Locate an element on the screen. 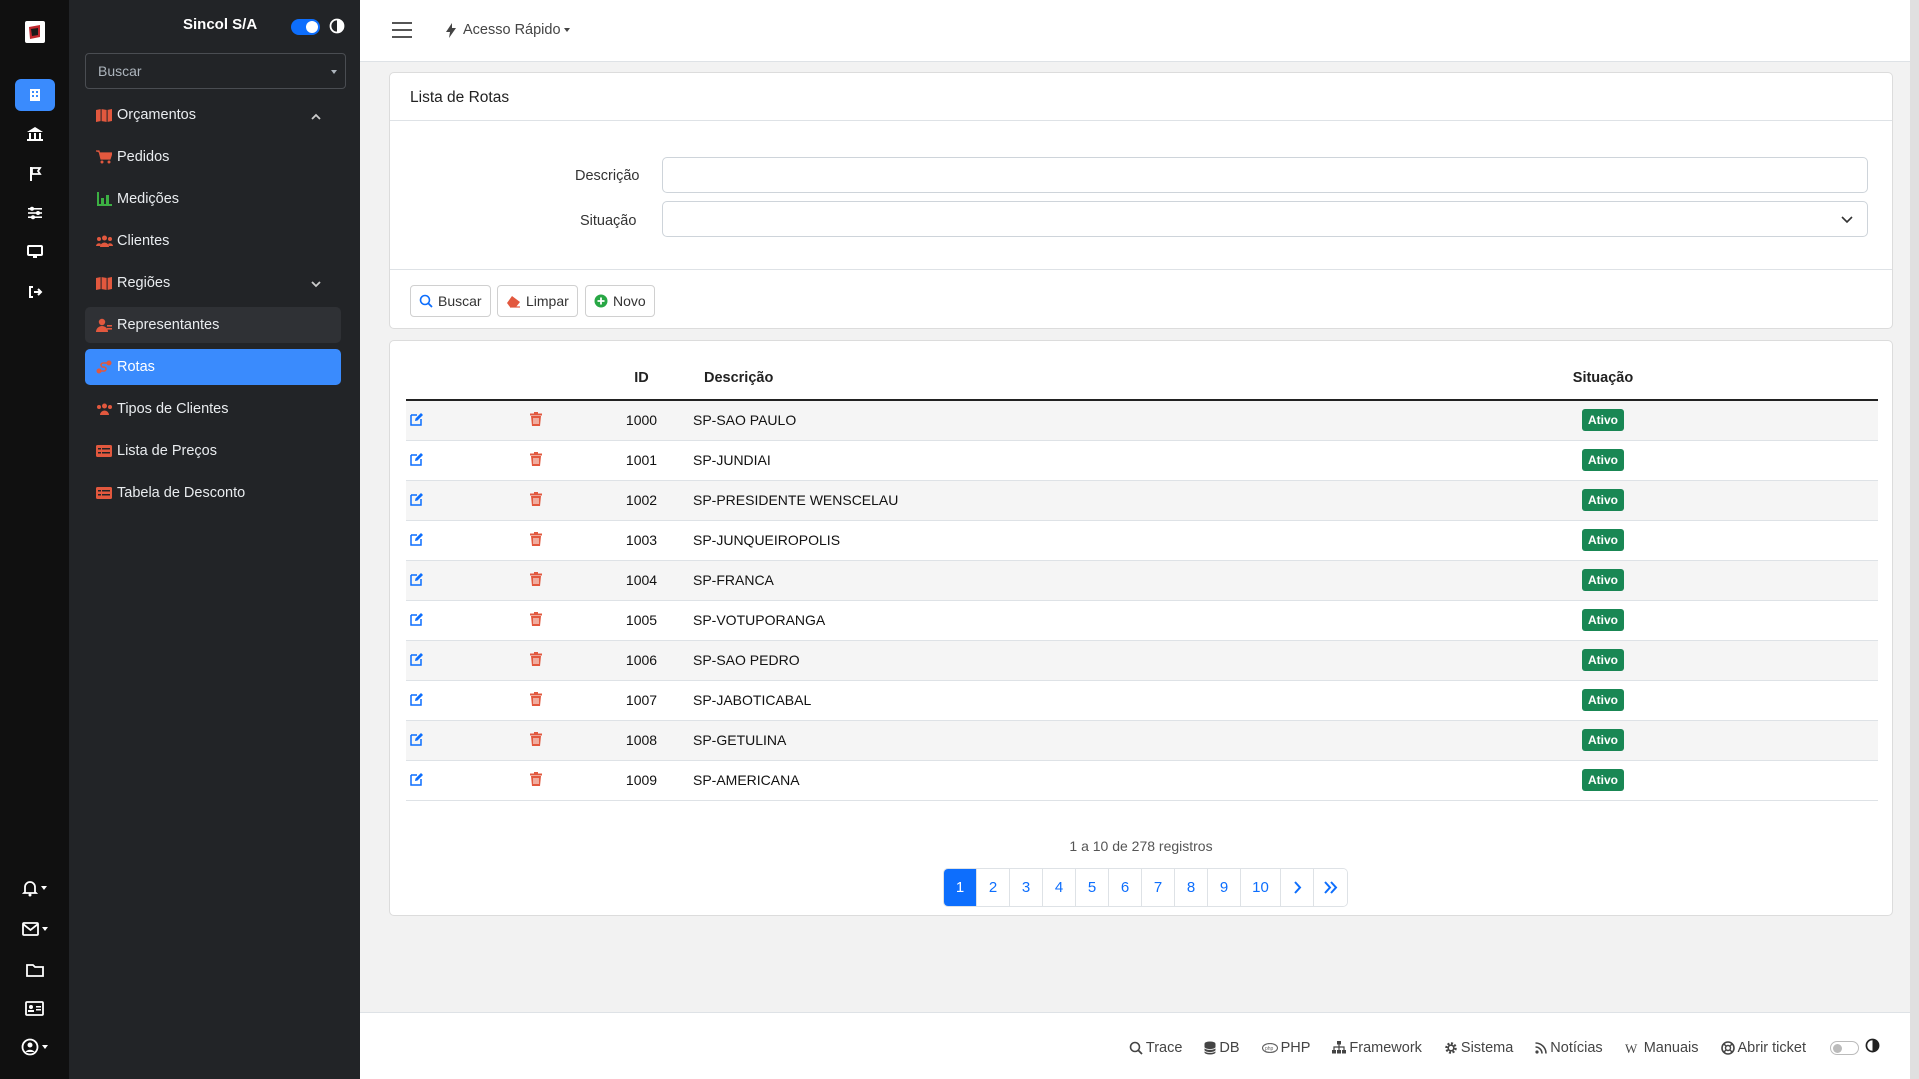  last-page-button is located at coordinates (1330, 887).